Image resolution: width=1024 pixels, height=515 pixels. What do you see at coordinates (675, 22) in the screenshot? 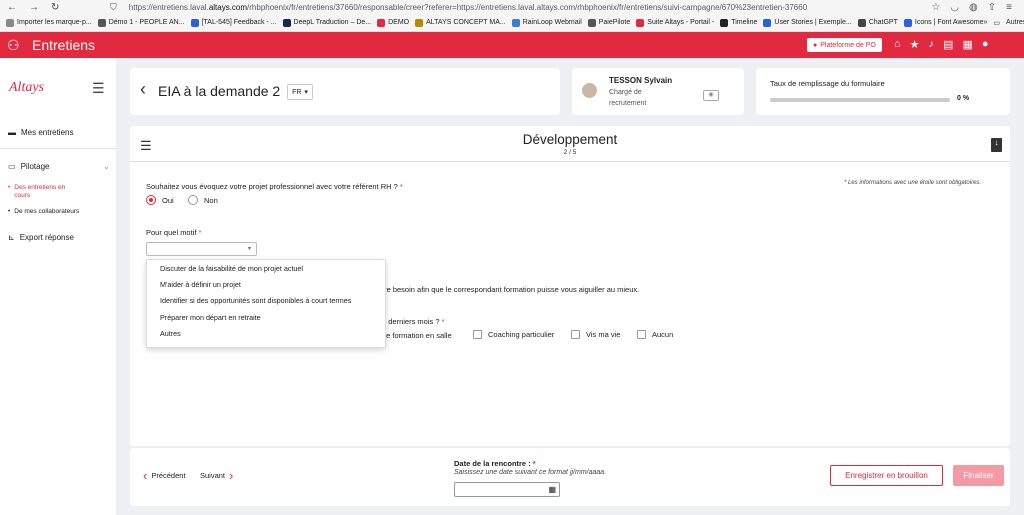
I see `bookmark-item: Suite Altays - Portail -` at bounding box center [675, 22].